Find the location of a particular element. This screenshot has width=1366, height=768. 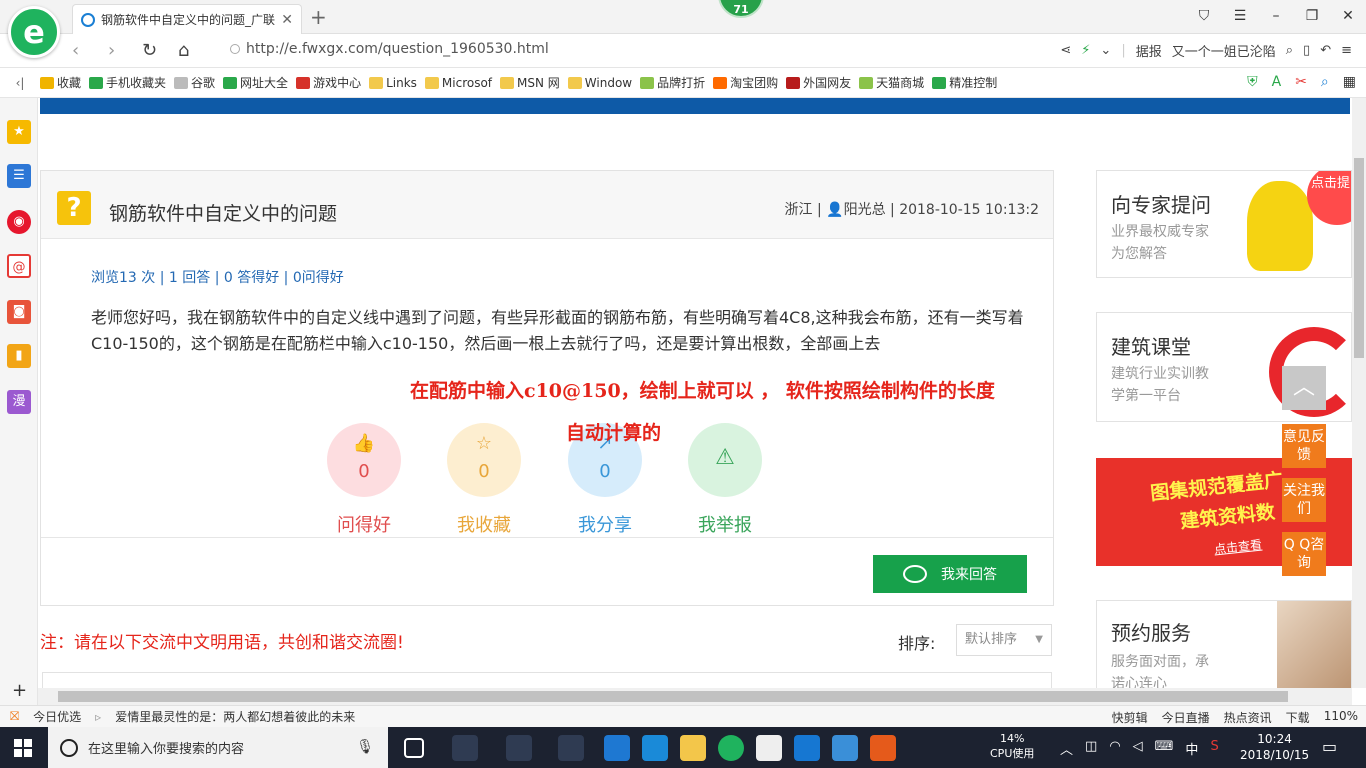

score-badge: 71 is located at coordinates (741, 9).